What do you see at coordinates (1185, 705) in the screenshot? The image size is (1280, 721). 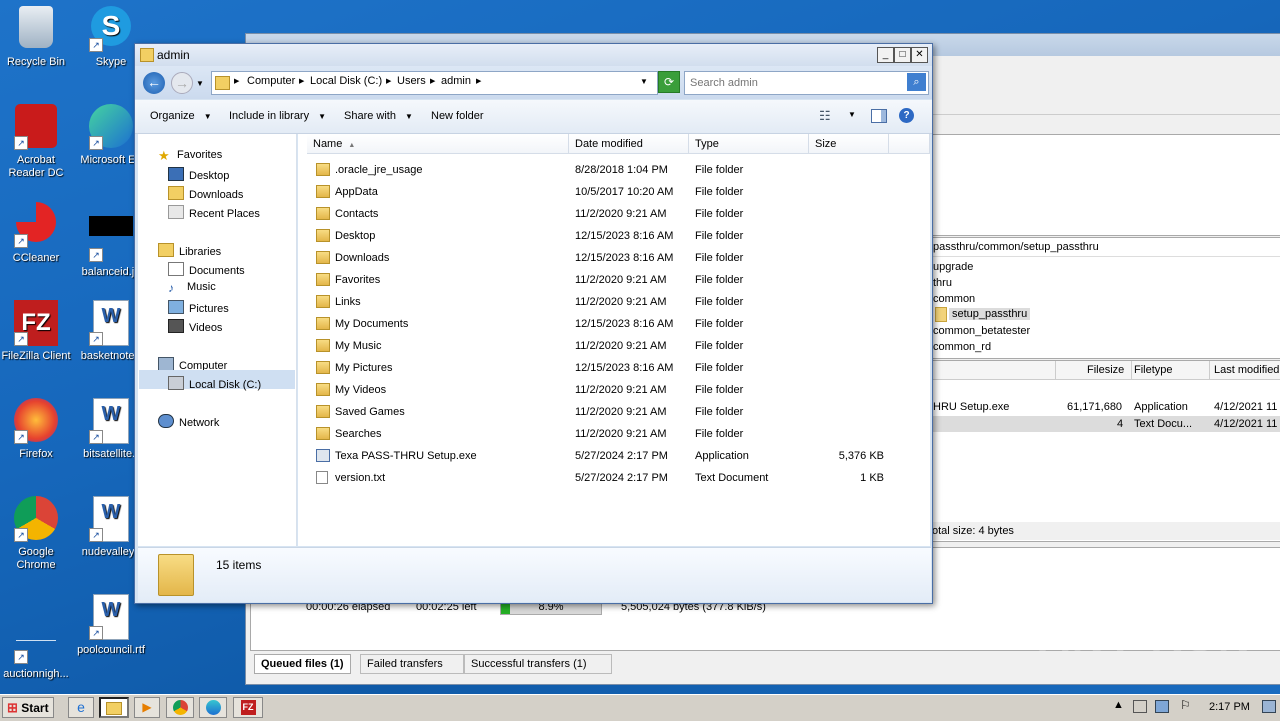 I see `flag-icon: ⚐` at bounding box center [1185, 705].